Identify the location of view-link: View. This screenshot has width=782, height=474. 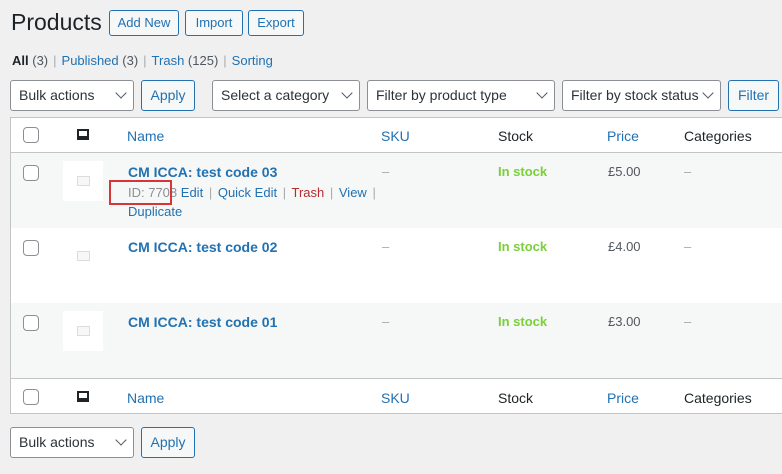
(353, 192).